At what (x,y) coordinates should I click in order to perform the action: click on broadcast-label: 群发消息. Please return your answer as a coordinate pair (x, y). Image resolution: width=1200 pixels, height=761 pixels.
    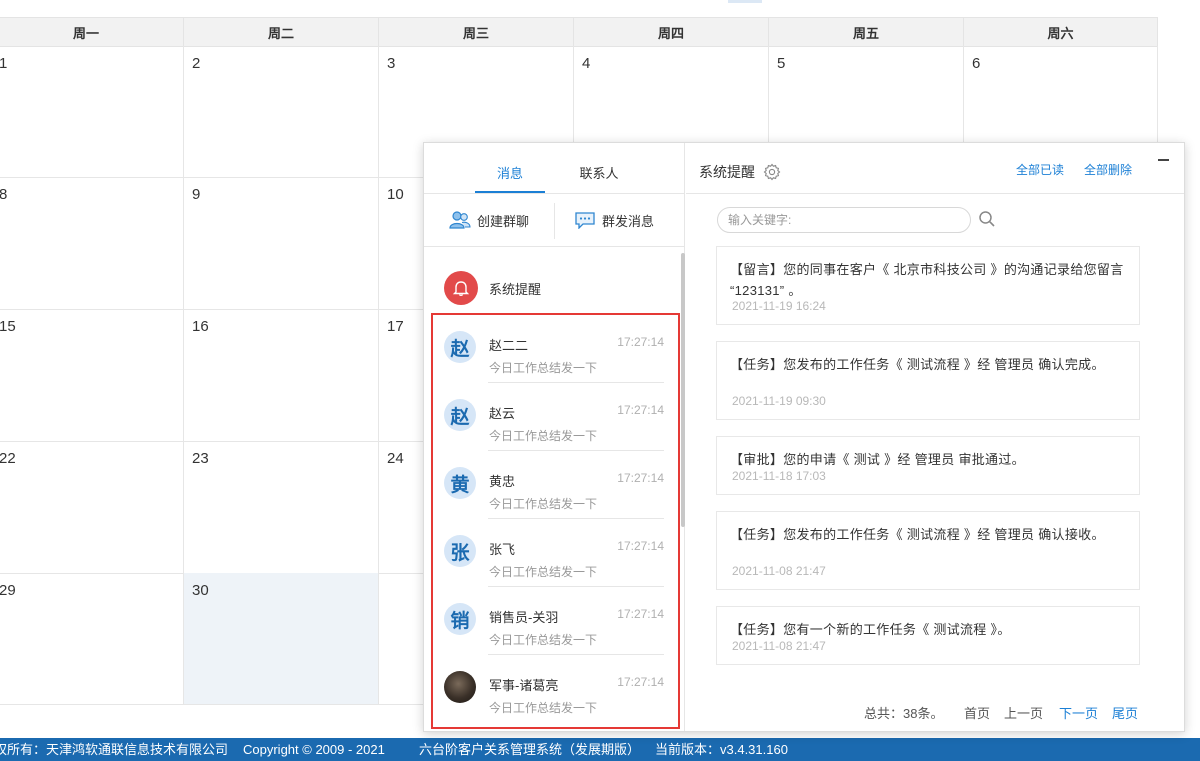
    Looking at the image, I should click on (628, 221).